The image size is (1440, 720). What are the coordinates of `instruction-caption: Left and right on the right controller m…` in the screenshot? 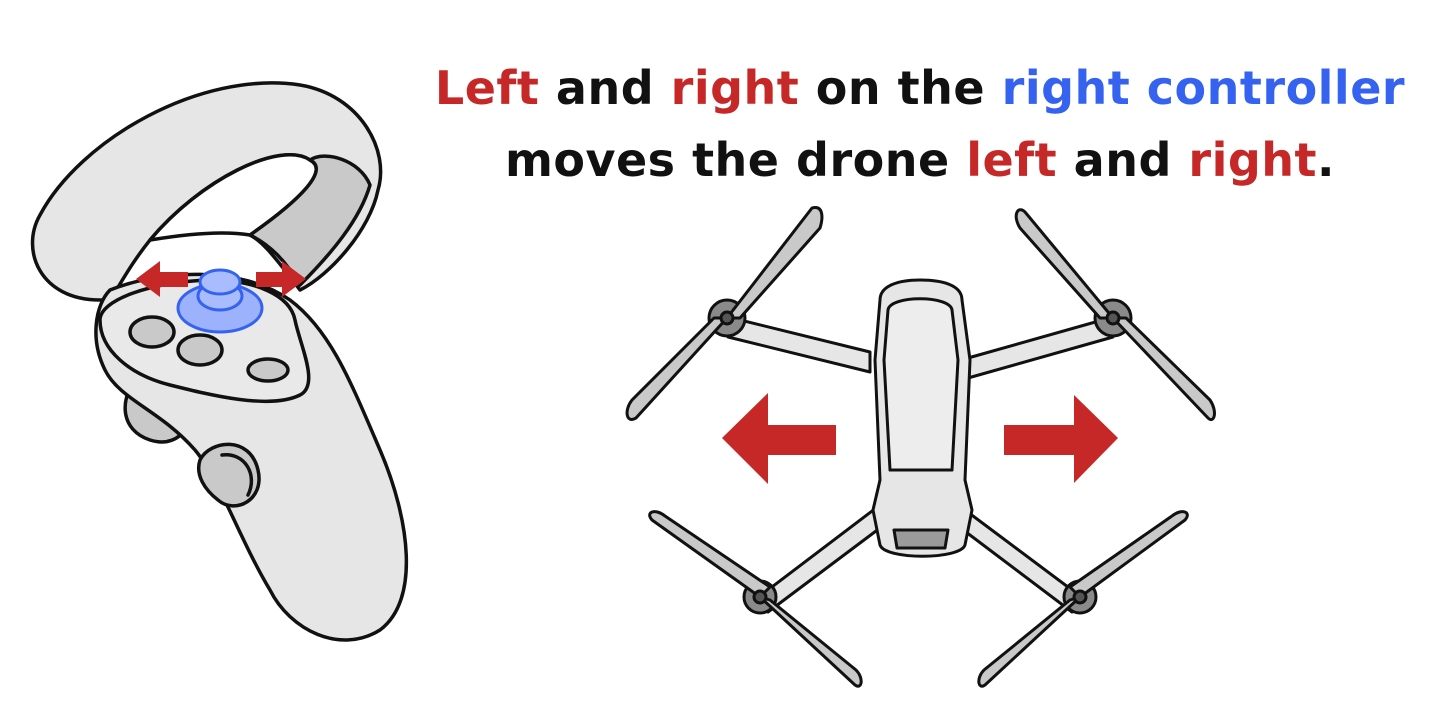 It's located at (920, 124).